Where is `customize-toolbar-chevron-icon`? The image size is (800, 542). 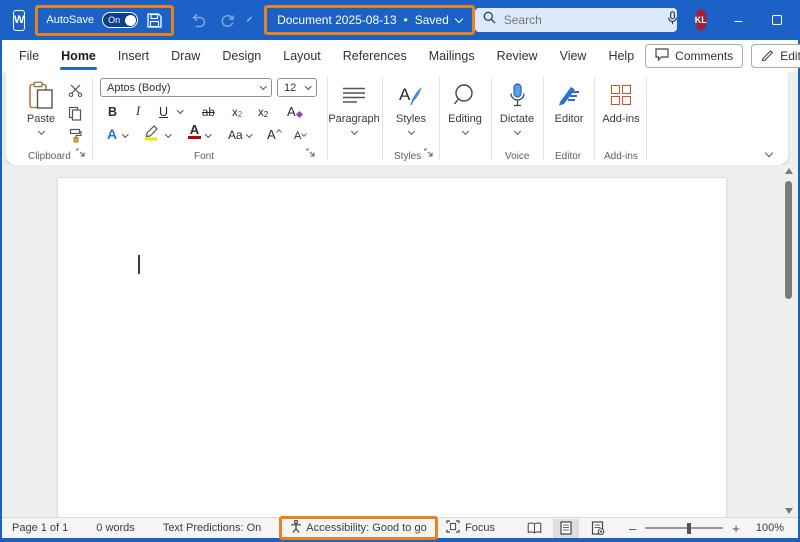 customize-toolbar-chevron-icon is located at coordinates (250, 18).